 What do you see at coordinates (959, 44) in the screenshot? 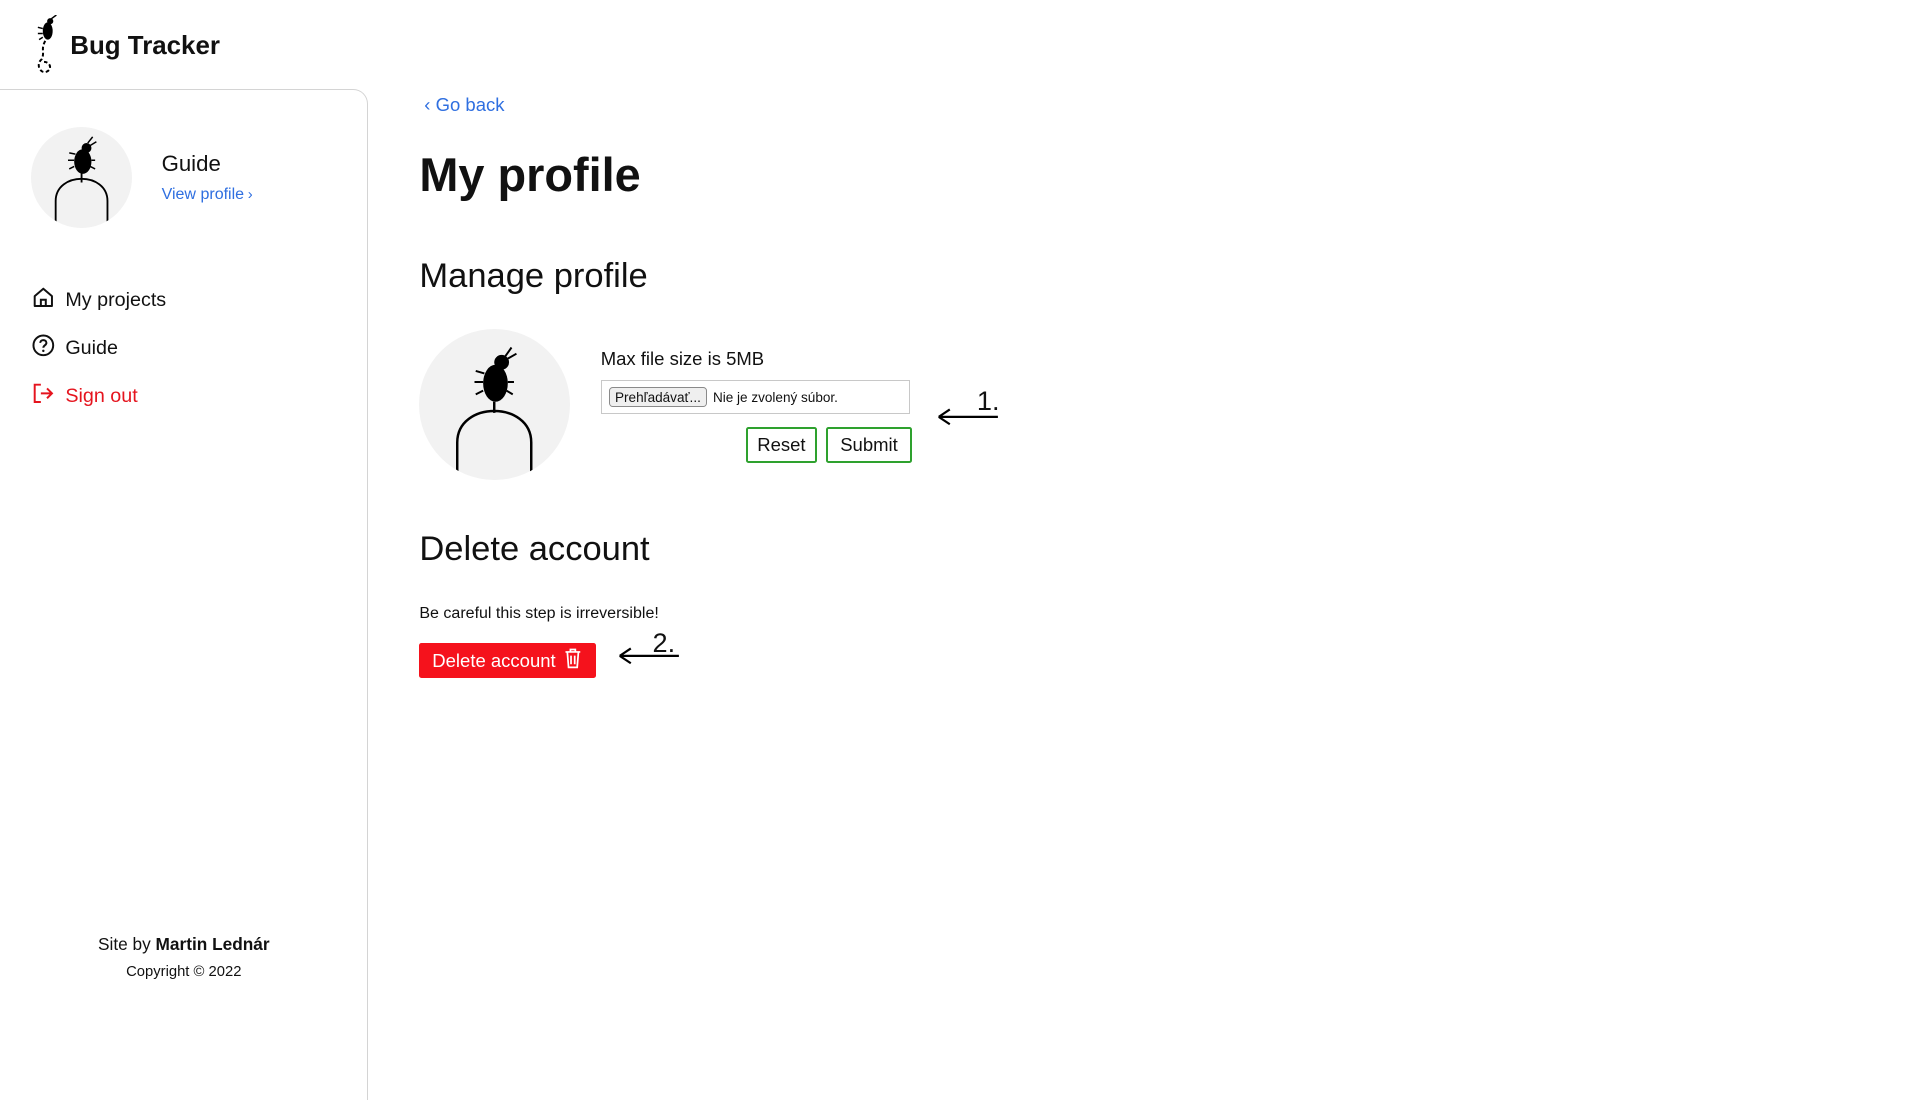
I see `top-header: Bug Tracker` at bounding box center [959, 44].